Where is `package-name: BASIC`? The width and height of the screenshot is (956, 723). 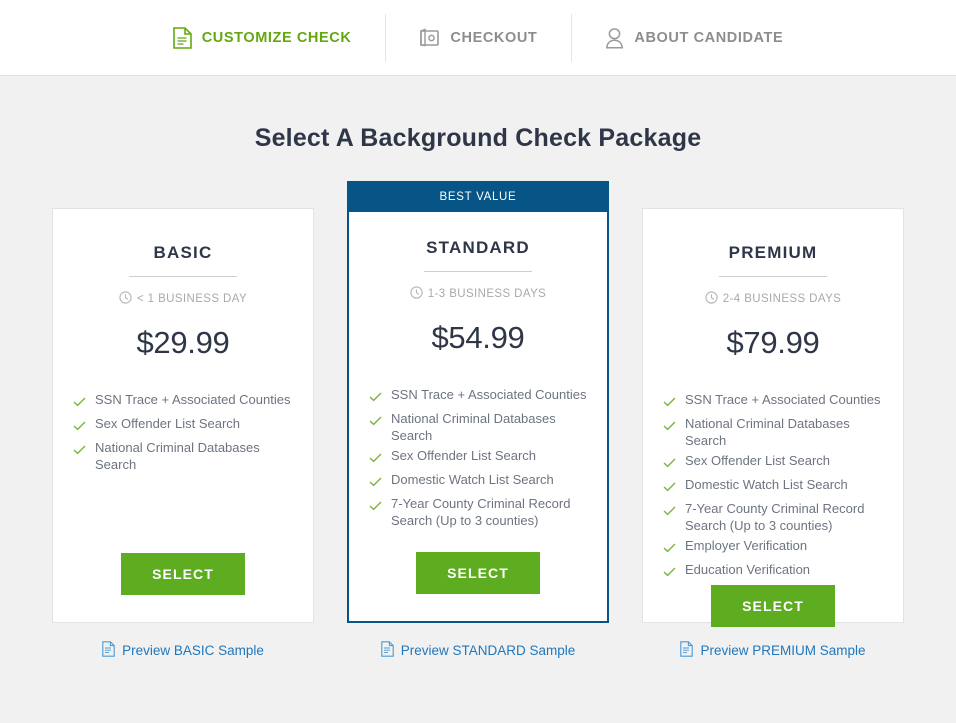
package-name: BASIC is located at coordinates (183, 252).